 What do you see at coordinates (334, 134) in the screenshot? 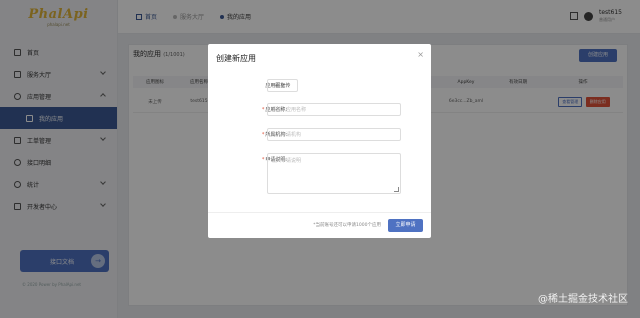
I see `org-input: 输入申请机构` at bounding box center [334, 134].